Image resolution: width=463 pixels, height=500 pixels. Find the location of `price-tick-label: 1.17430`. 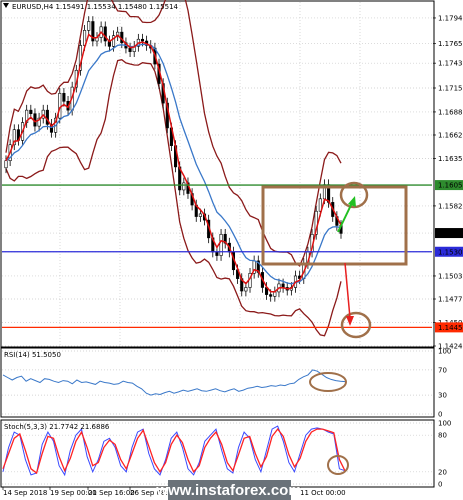

price-tick-label: 1.17430 is located at coordinates (450, 64).